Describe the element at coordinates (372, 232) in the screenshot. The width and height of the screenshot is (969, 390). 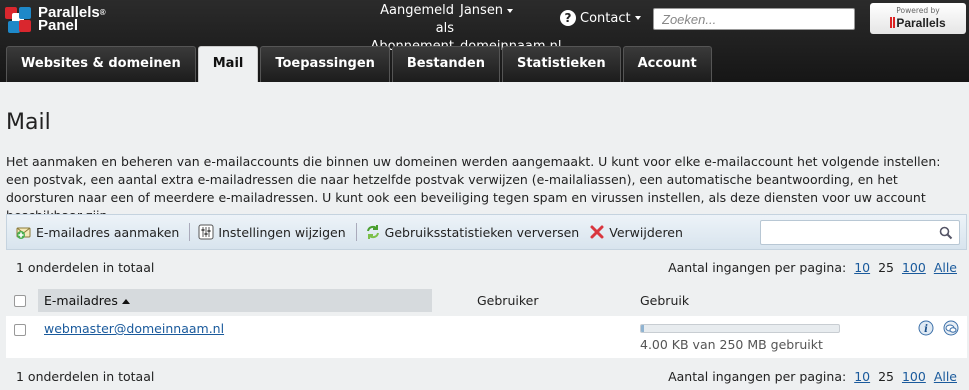
I see `refresh-icon` at that location.